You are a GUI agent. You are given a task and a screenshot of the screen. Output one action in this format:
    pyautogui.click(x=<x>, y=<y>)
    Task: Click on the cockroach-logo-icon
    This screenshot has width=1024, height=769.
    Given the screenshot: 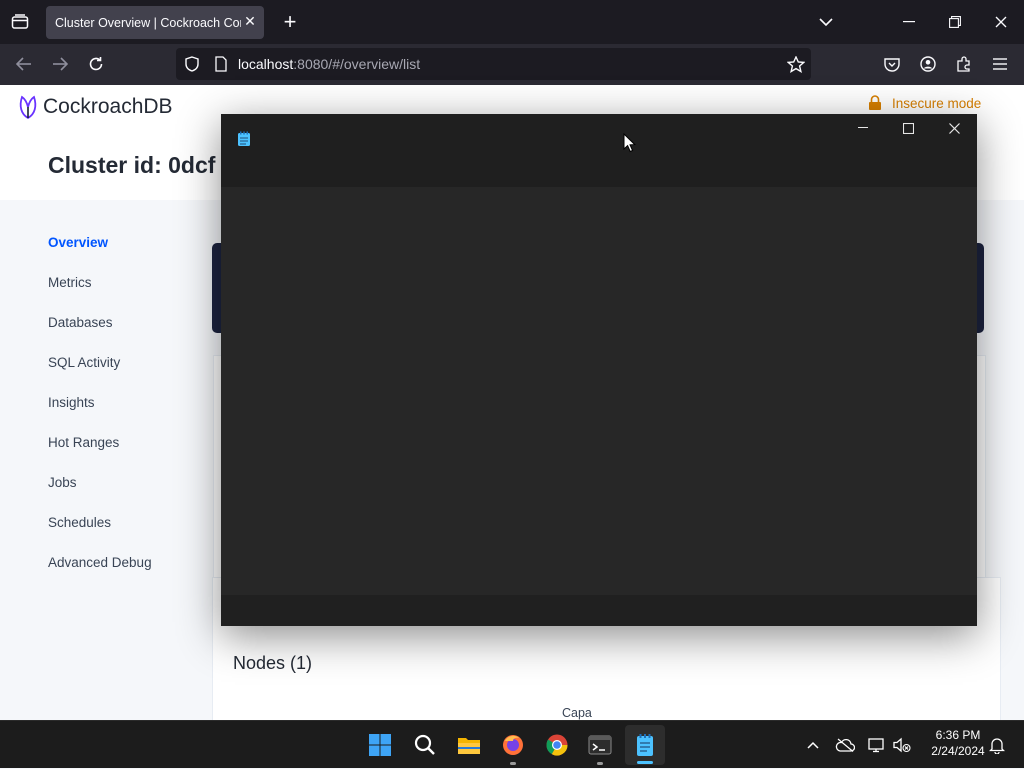 What is the action you would take?
    pyautogui.click(x=28, y=107)
    